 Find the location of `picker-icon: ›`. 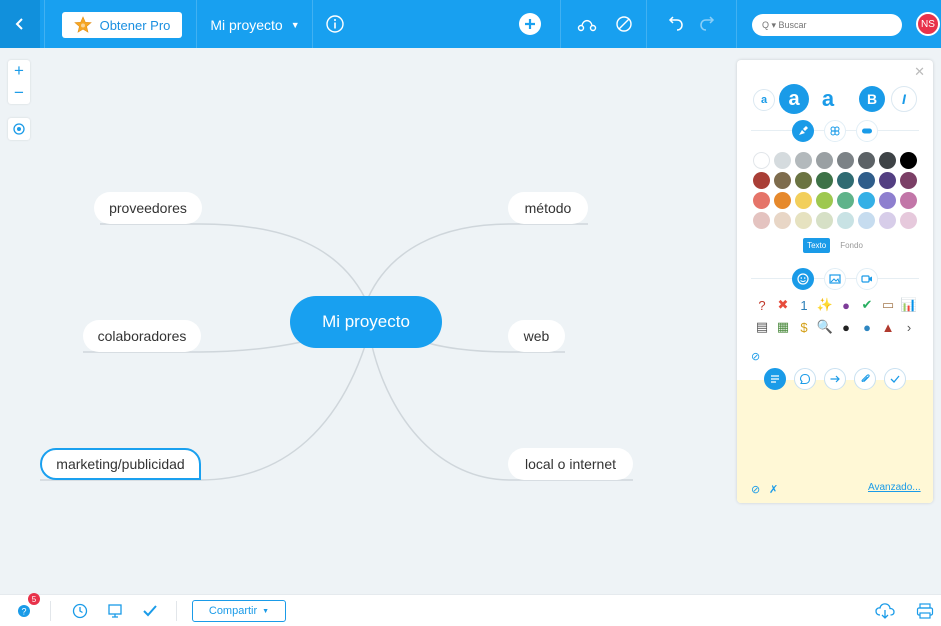

picker-icon: › is located at coordinates (909, 327).